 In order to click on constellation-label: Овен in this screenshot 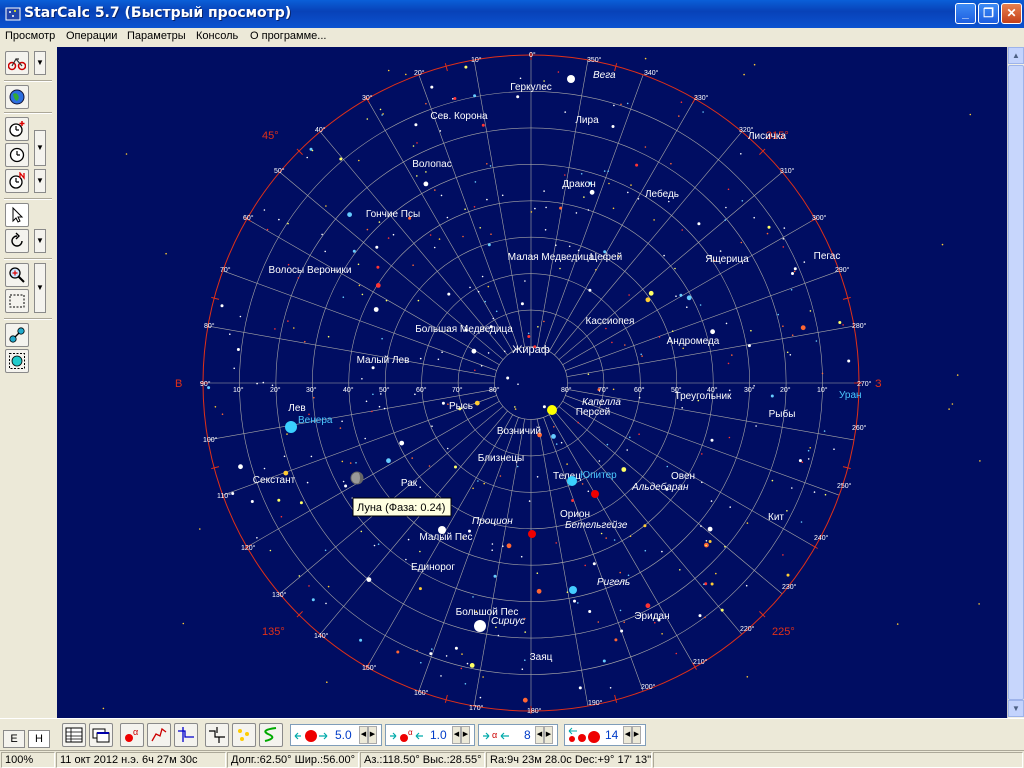, I will do `click(683, 476)`.